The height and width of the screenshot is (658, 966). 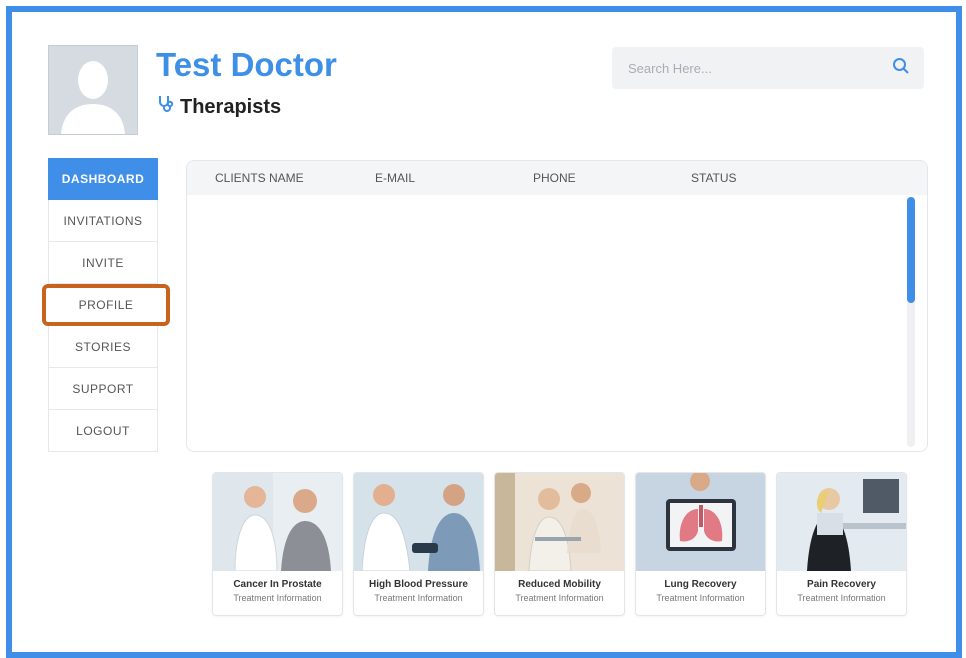 I want to click on column-header-email: E-MAIL, so click(x=395, y=178).